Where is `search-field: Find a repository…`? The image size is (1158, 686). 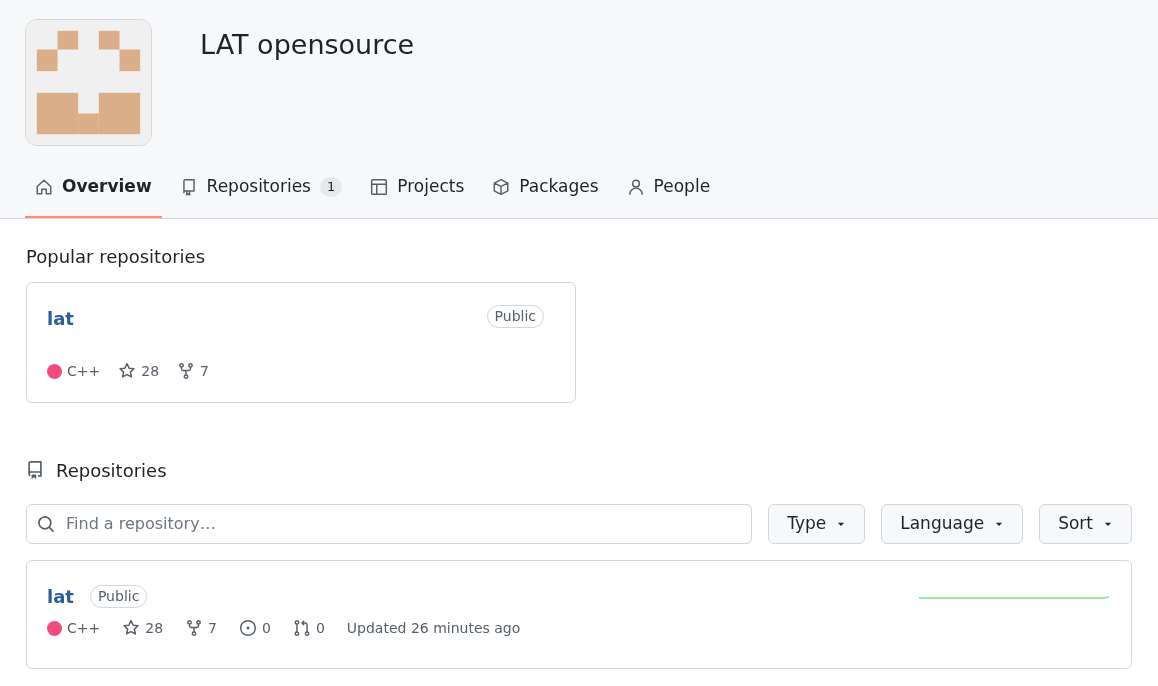
search-field: Find a repository… is located at coordinates (389, 523).